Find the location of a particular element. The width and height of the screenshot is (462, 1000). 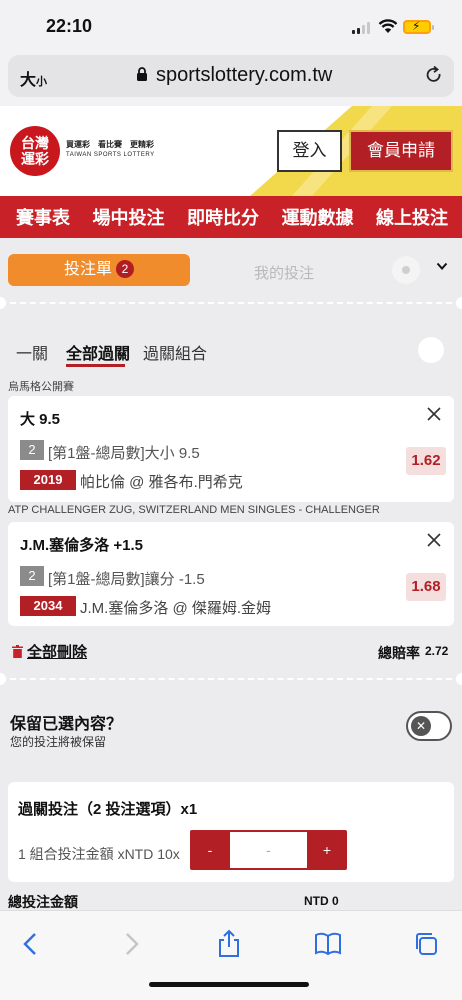

settings-dot-button is located at coordinates (406, 270).